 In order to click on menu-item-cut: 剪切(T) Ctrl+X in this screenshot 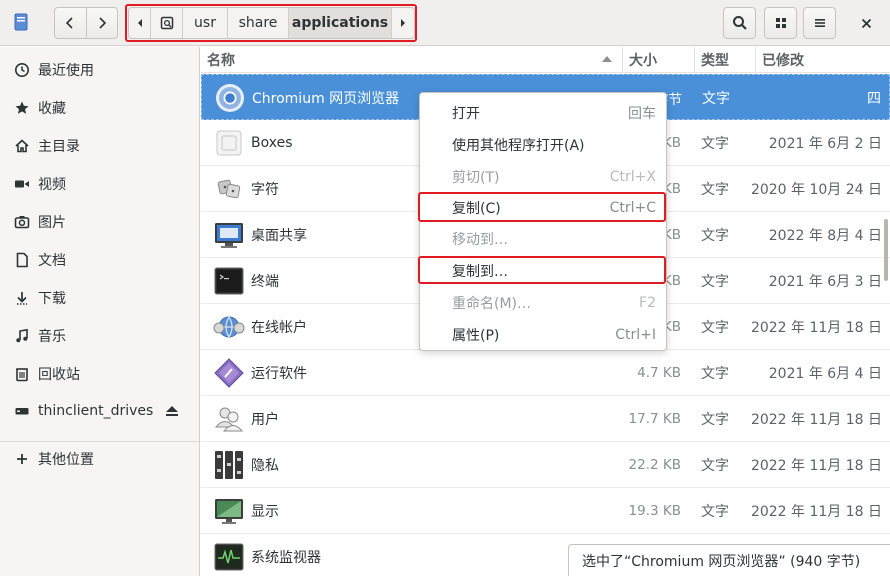, I will do `click(543, 176)`.